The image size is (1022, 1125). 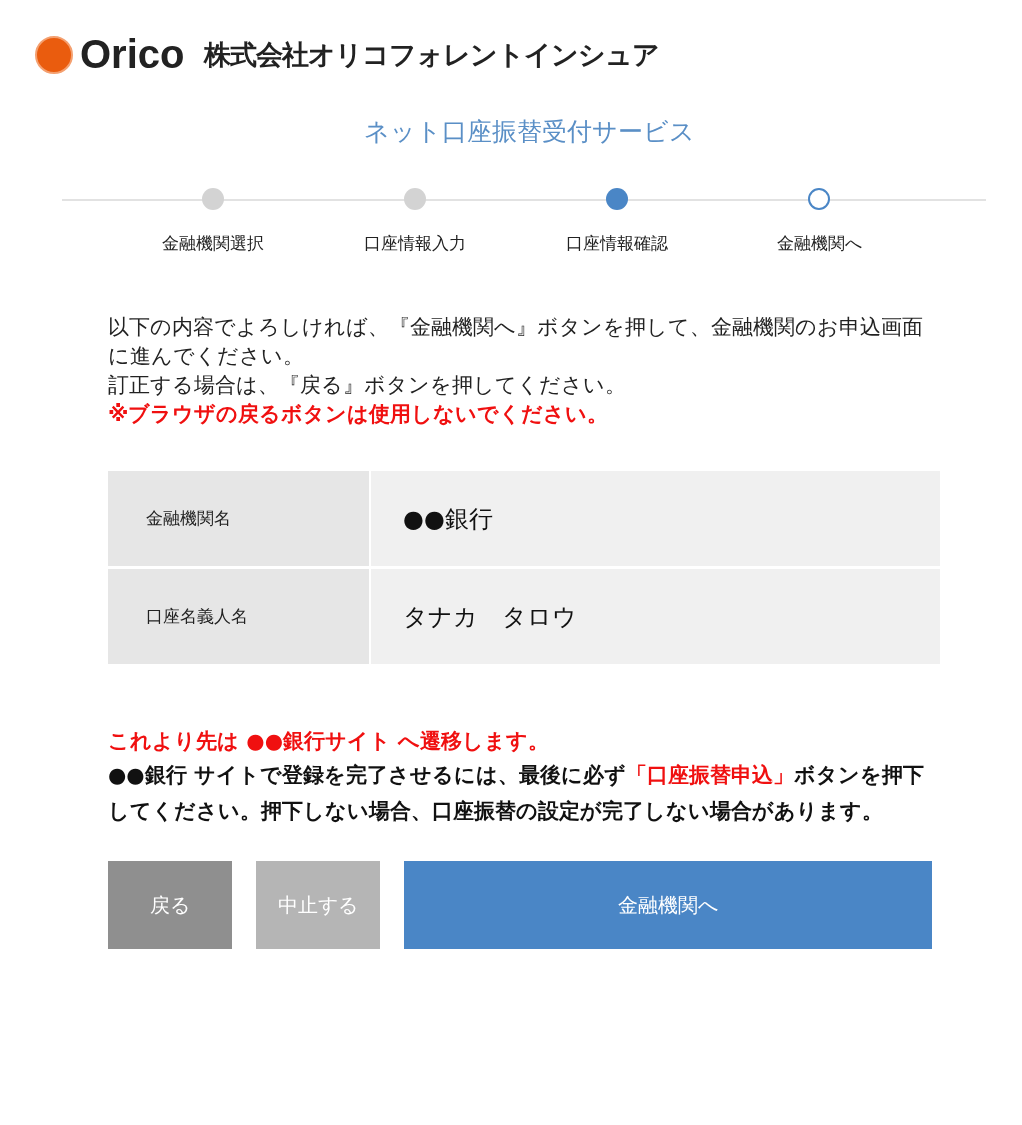 I want to click on notice-heading: これより先は ●●銀行サイト へ遷移します。, so click(x=329, y=741).